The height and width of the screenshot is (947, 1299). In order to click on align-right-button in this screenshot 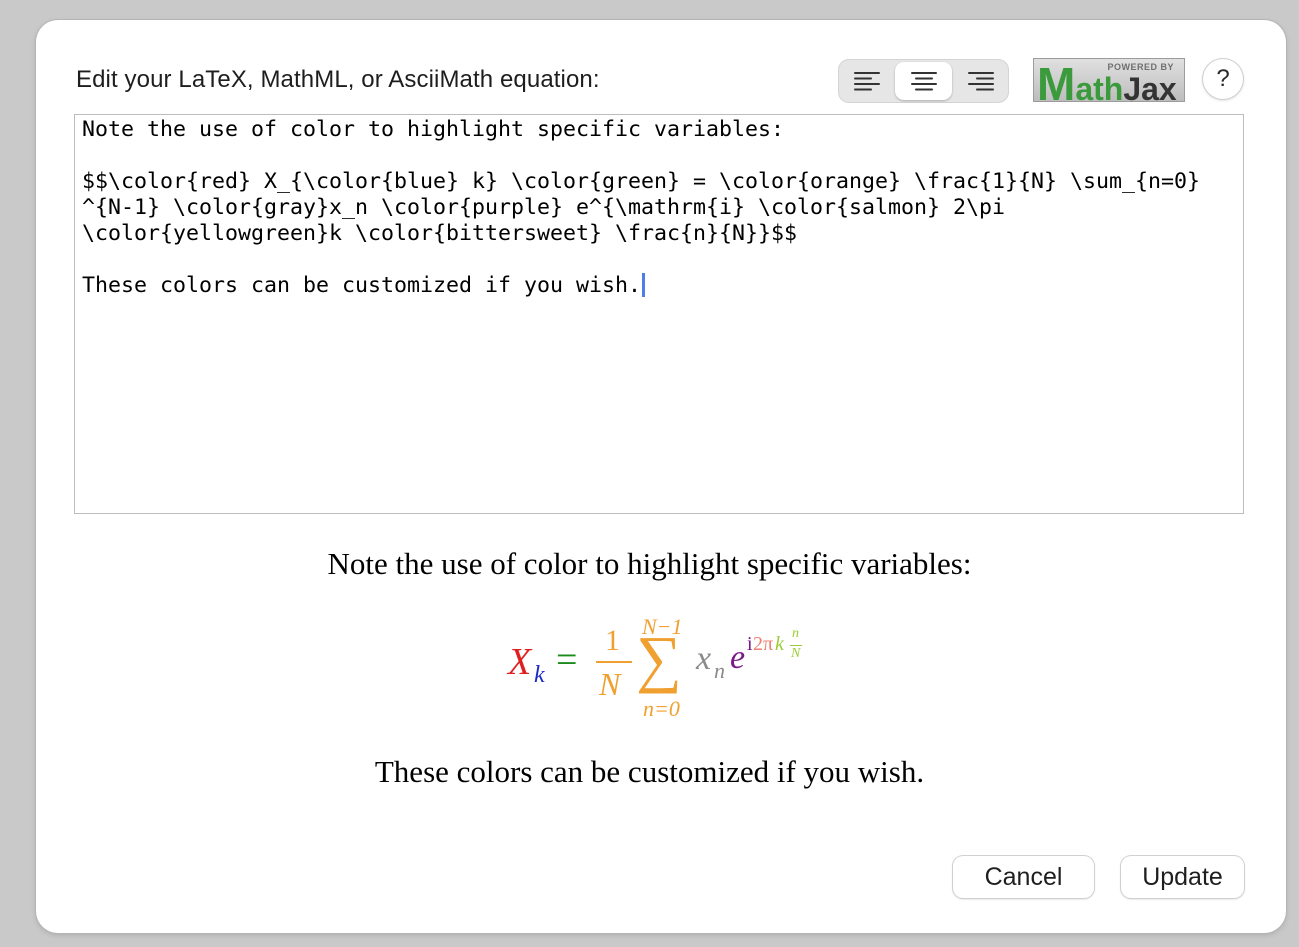, I will do `click(980, 81)`.